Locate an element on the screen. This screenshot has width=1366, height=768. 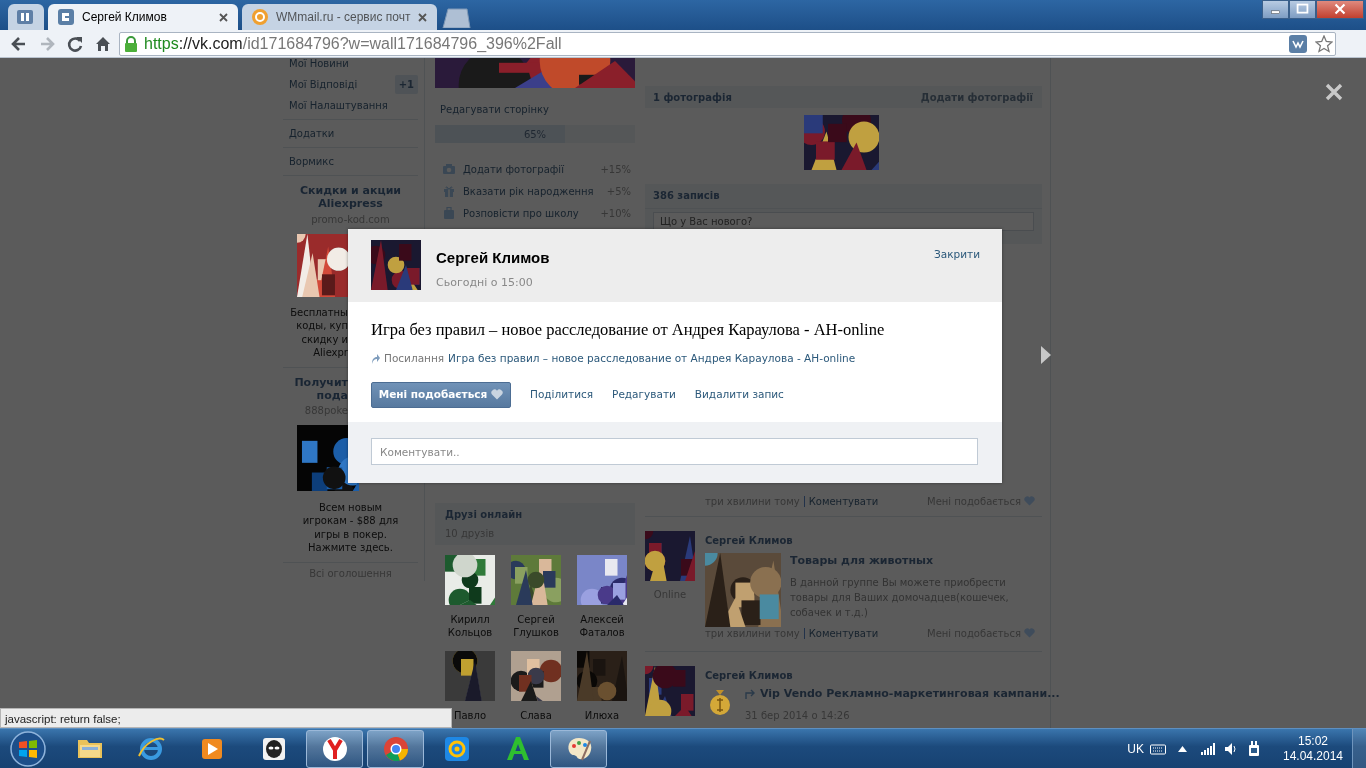
power-plug-icon is located at coordinates (1254, 748).